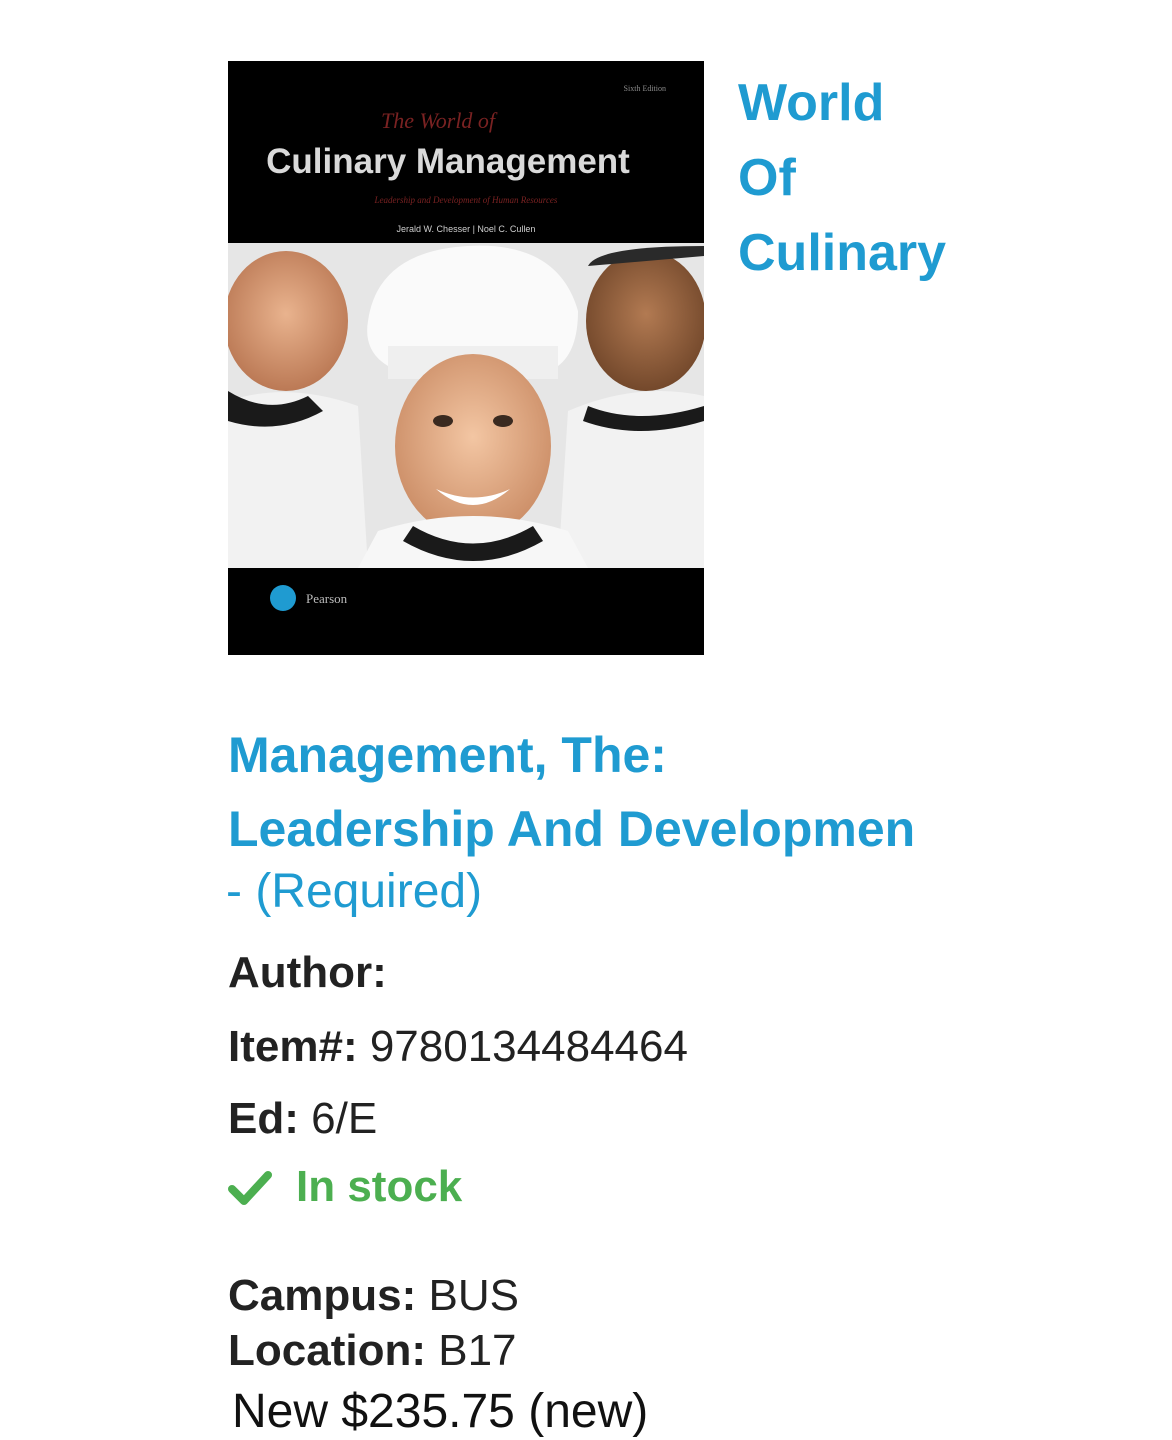 The height and width of the screenshot is (1440, 1172). What do you see at coordinates (439, 120) in the screenshot?
I see `svg-text: The World of` at bounding box center [439, 120].